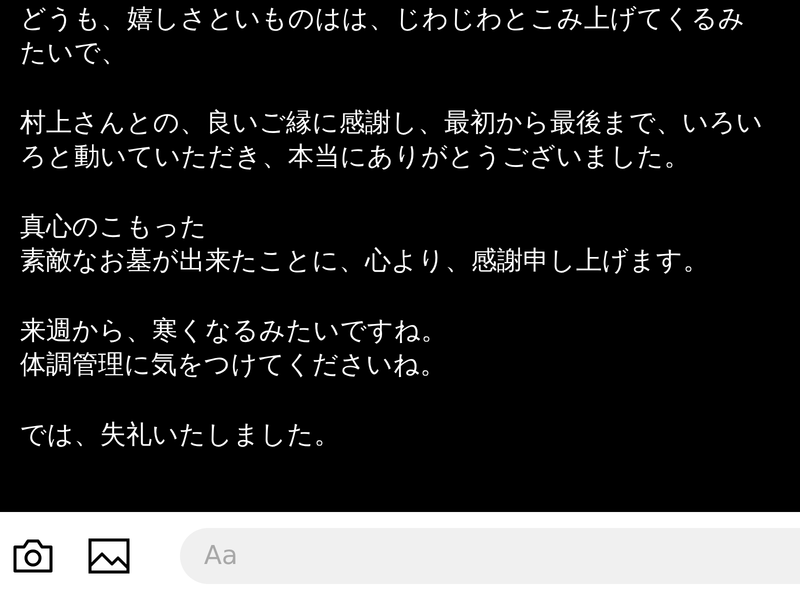 This screenshot has width=800, height=600. Describe the element at coordinates (392, 140) in the screenshot. I see `message-text: 村上さんとの、良いご縁に感謝し、最初から最後まで、いろいろと動いていただき、本当にありがとうございました。` at that location.